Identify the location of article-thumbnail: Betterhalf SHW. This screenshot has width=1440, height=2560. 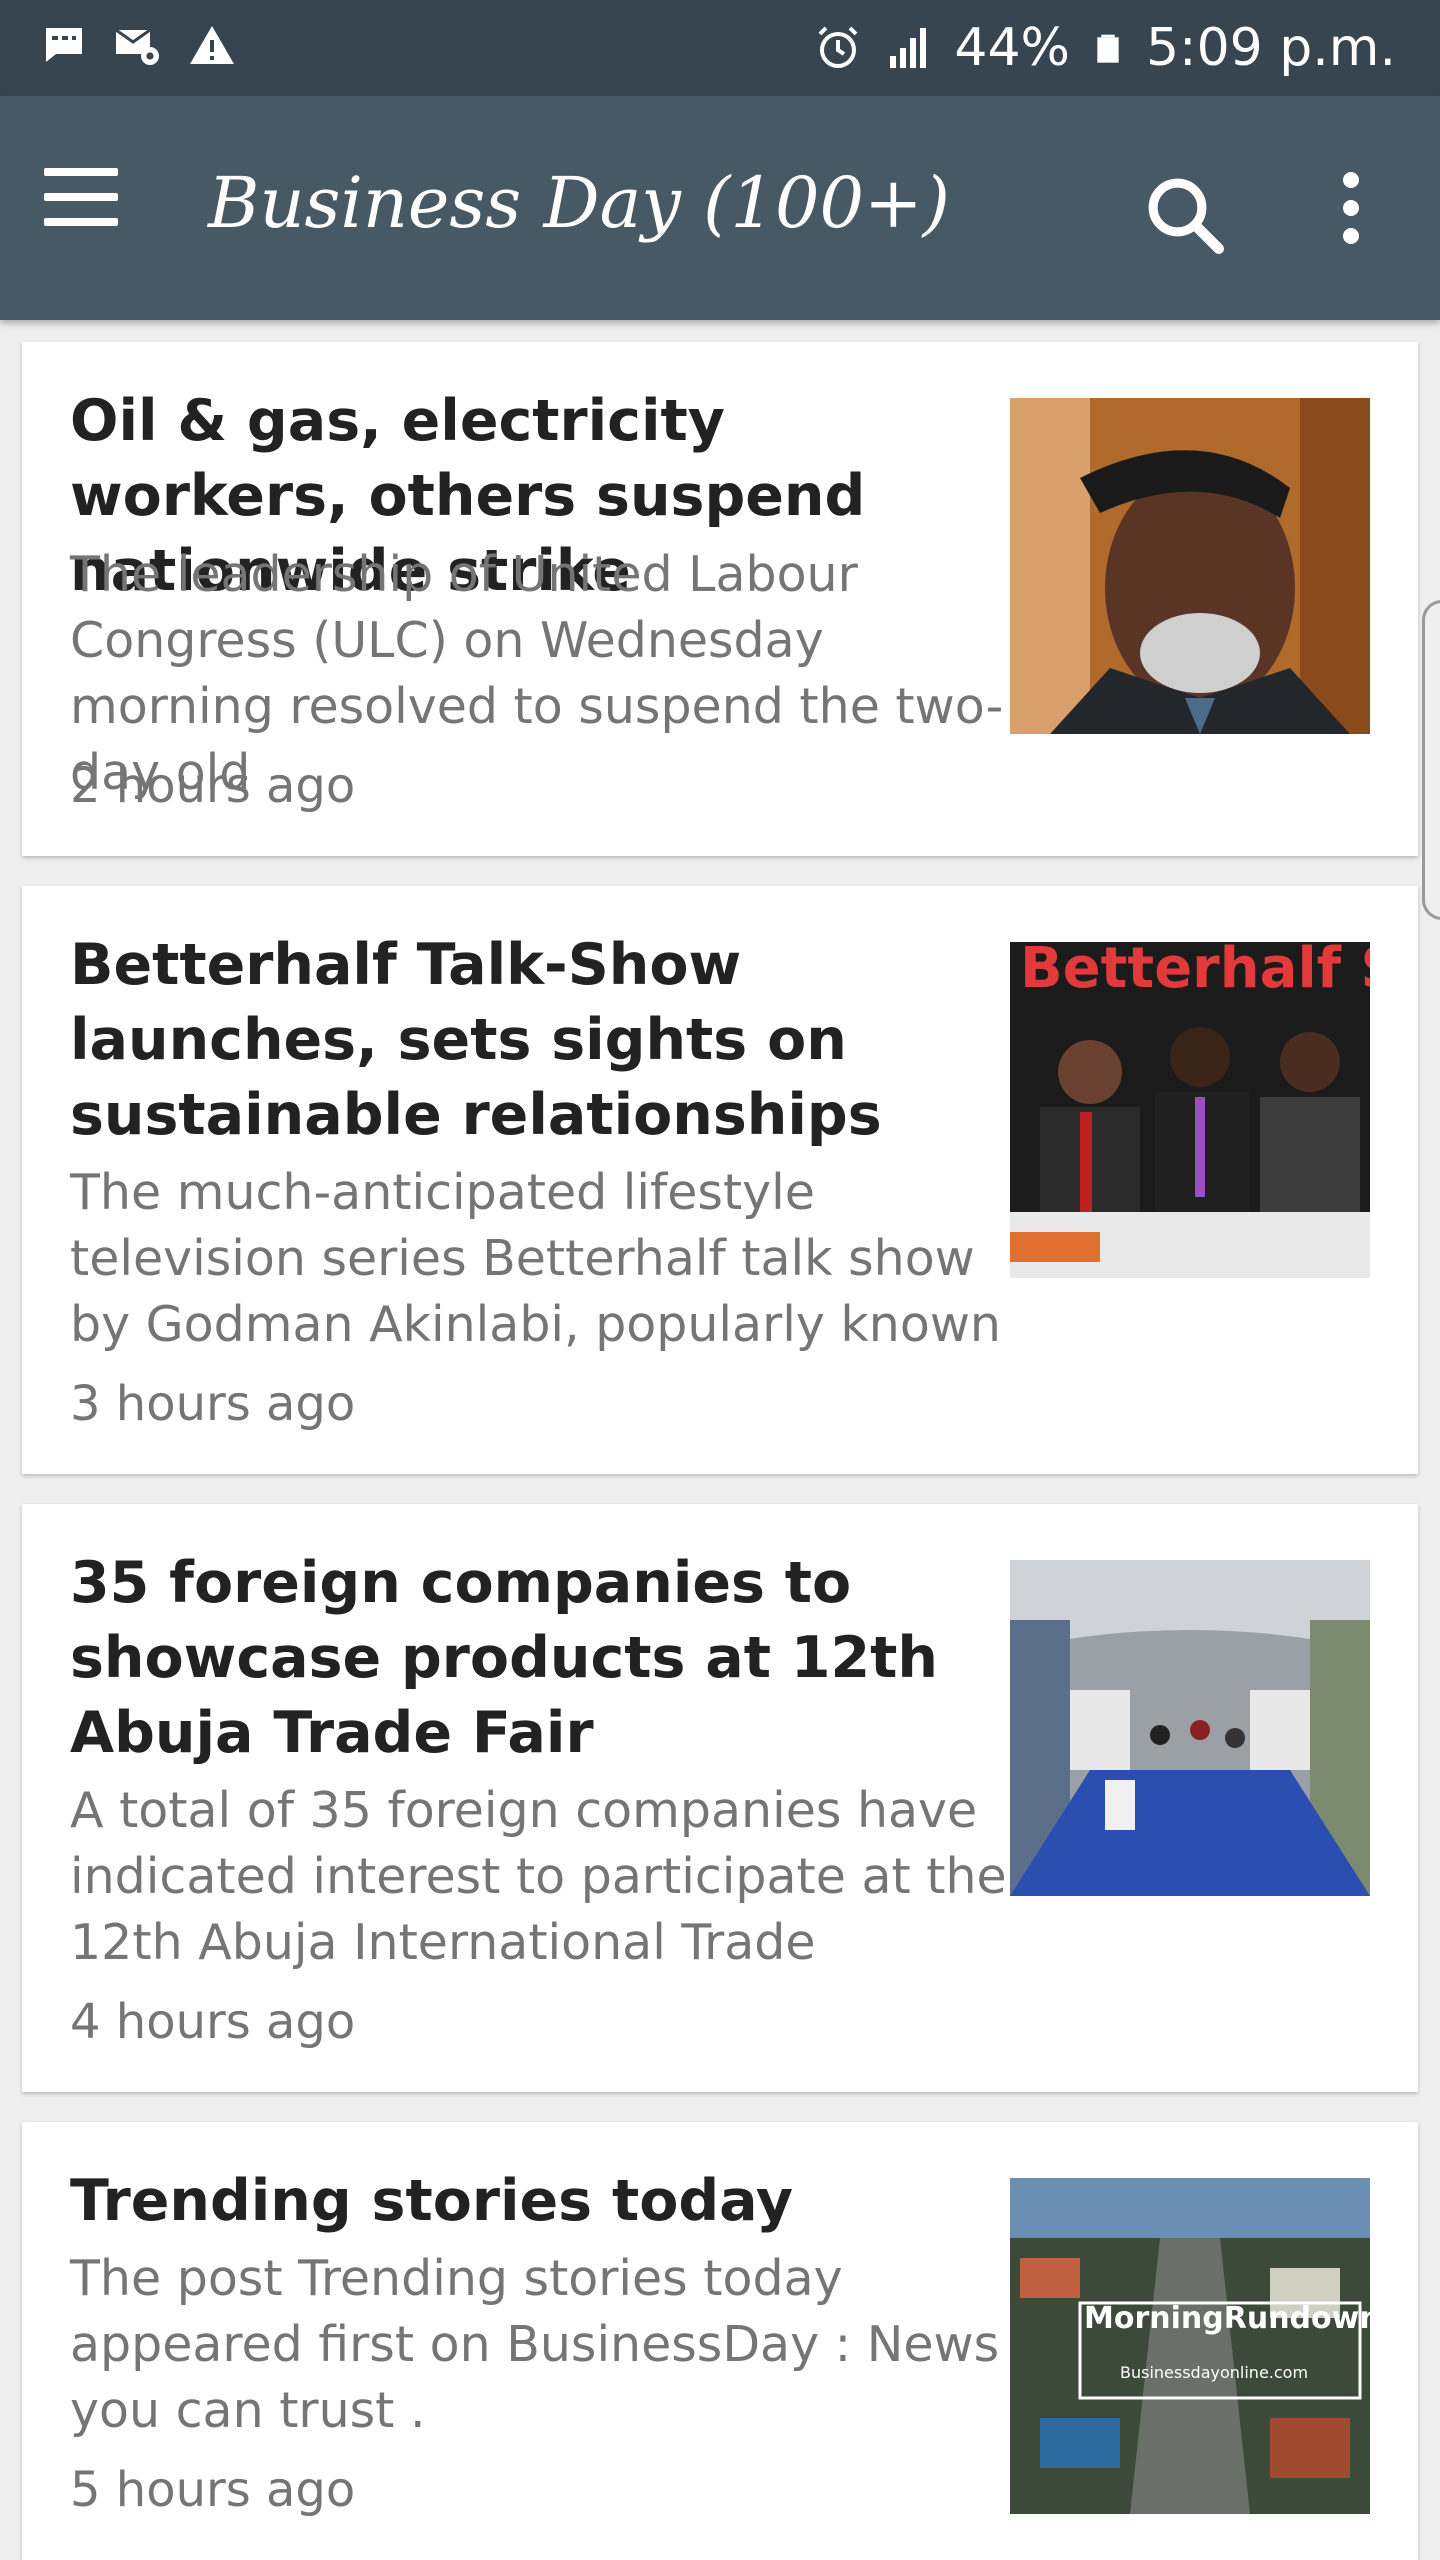
(1190, 1110).